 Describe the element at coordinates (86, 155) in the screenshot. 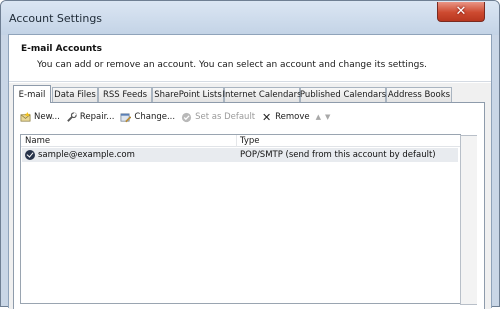

I see `account-name: sample@example.com` at that location.